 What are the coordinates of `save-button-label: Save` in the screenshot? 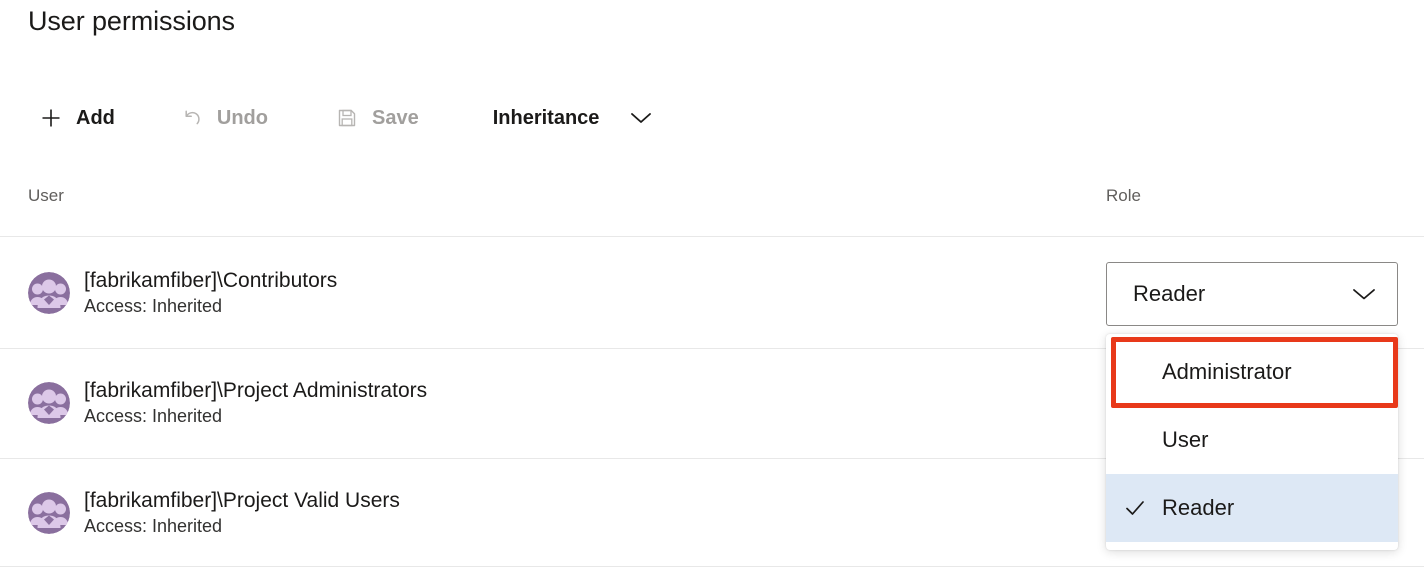 It's located at (395, 117).